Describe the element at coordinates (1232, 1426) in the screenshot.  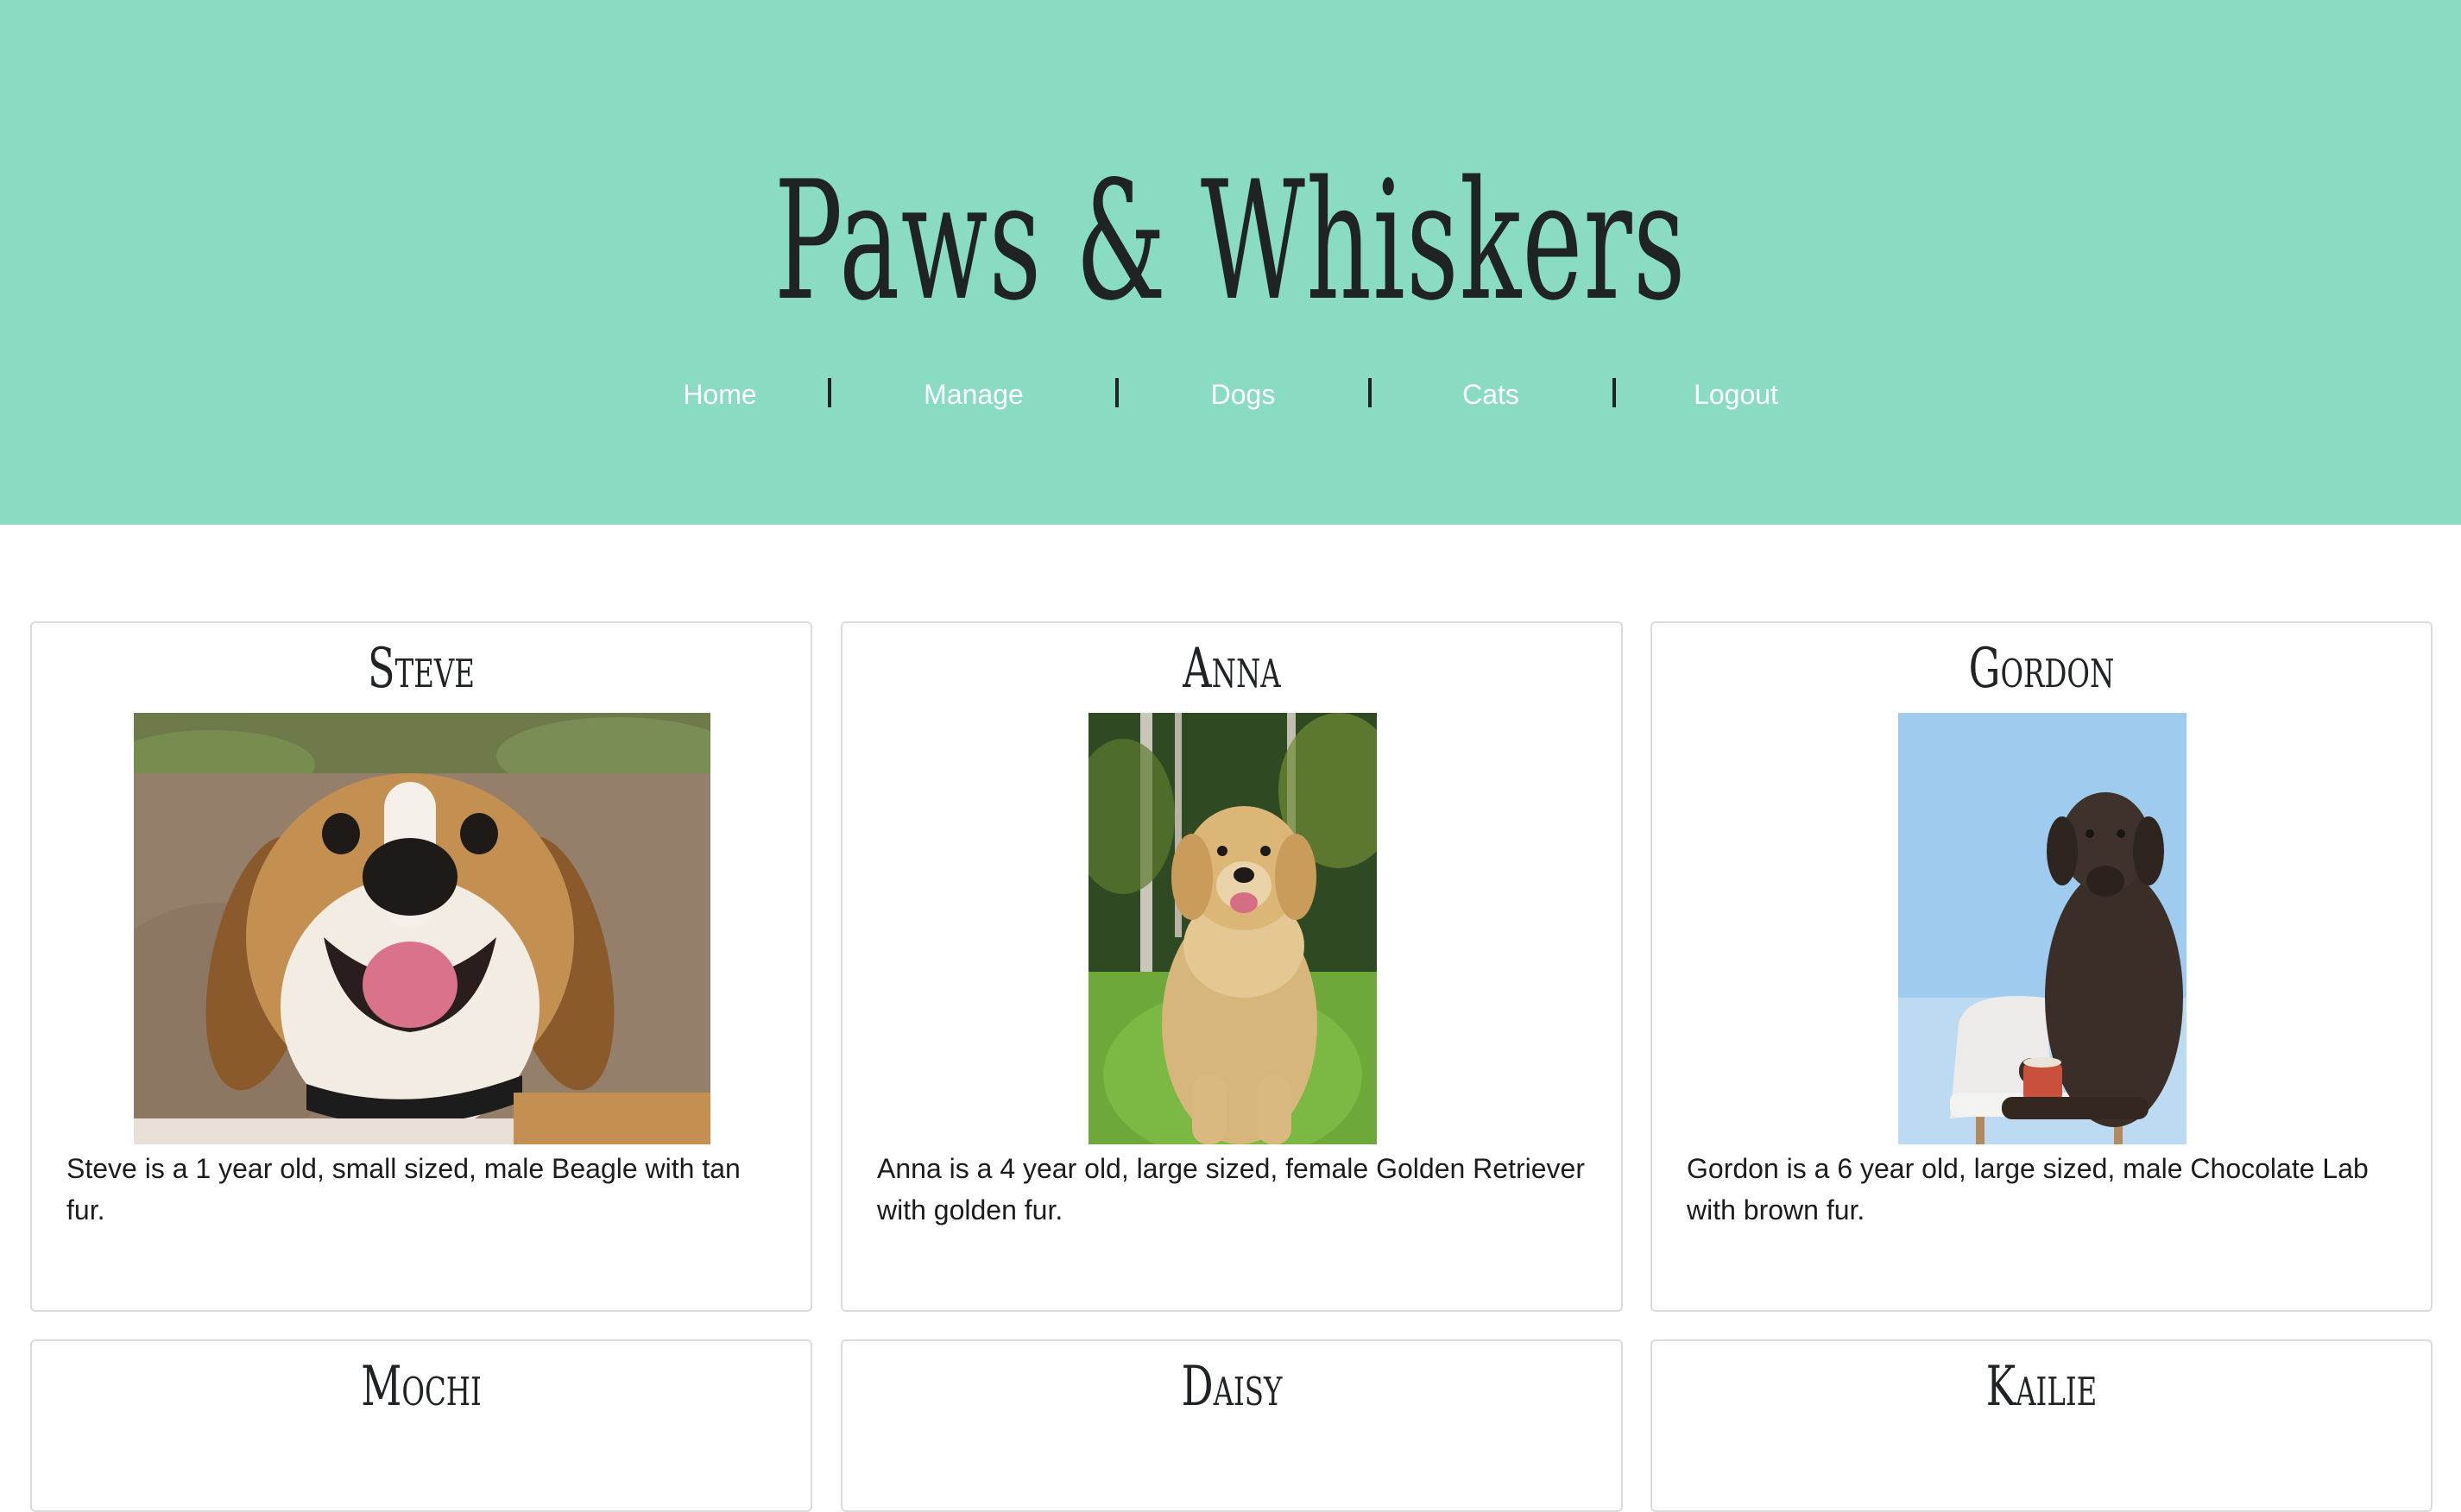
I see `pet-card-daisy: Daisy` at that location.